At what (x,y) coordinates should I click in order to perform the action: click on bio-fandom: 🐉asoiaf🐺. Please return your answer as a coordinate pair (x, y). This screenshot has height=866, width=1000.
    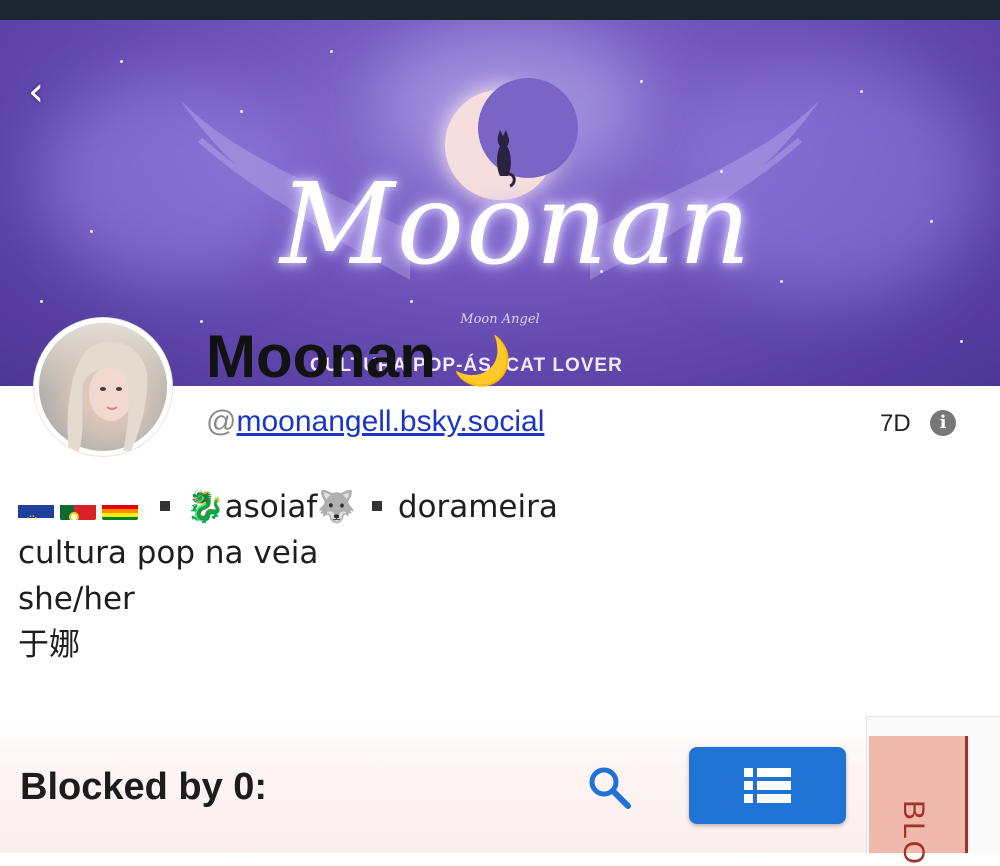
    Looking at the image, I should click on (271, 507).